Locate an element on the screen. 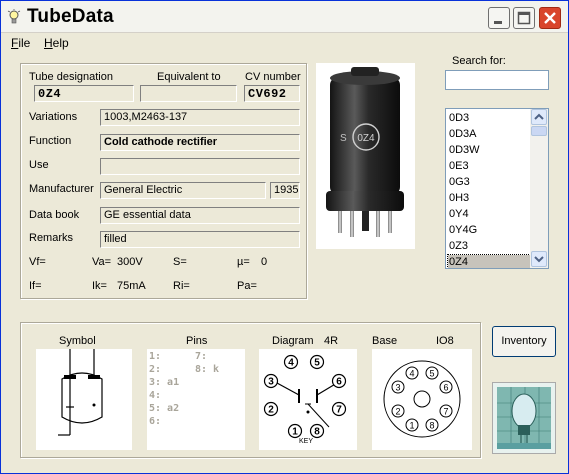  maximize-icon is located at coordinates (524, 18).